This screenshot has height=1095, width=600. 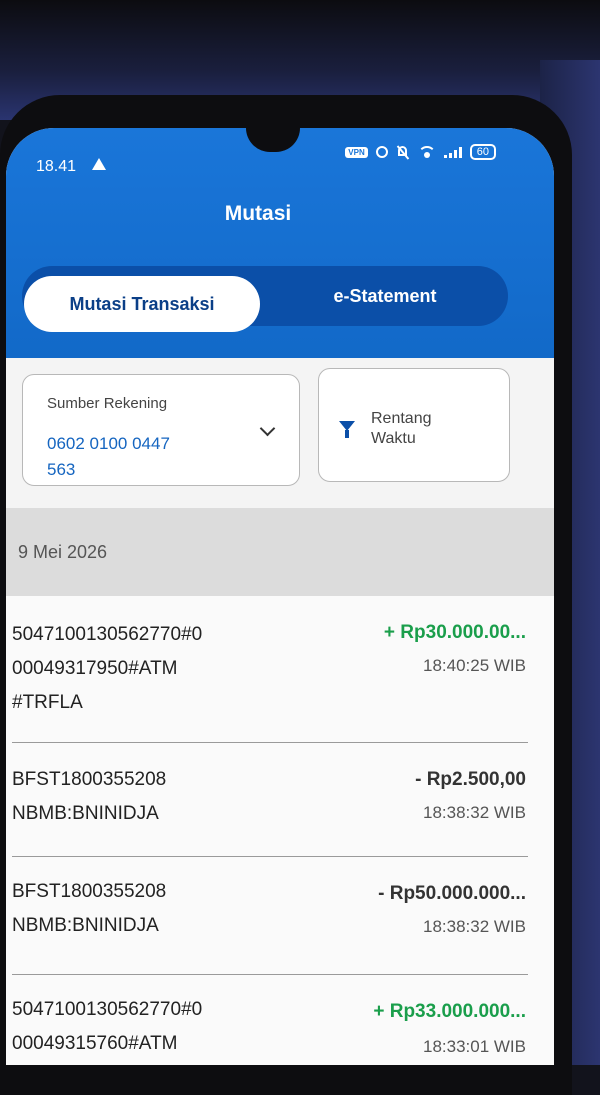 What do you see at coordinates (161, 430) in the screenshot?
I see `source-account-select: Sumber Rekening 0602 0100 0447 563` at bounding box center [161, 430].